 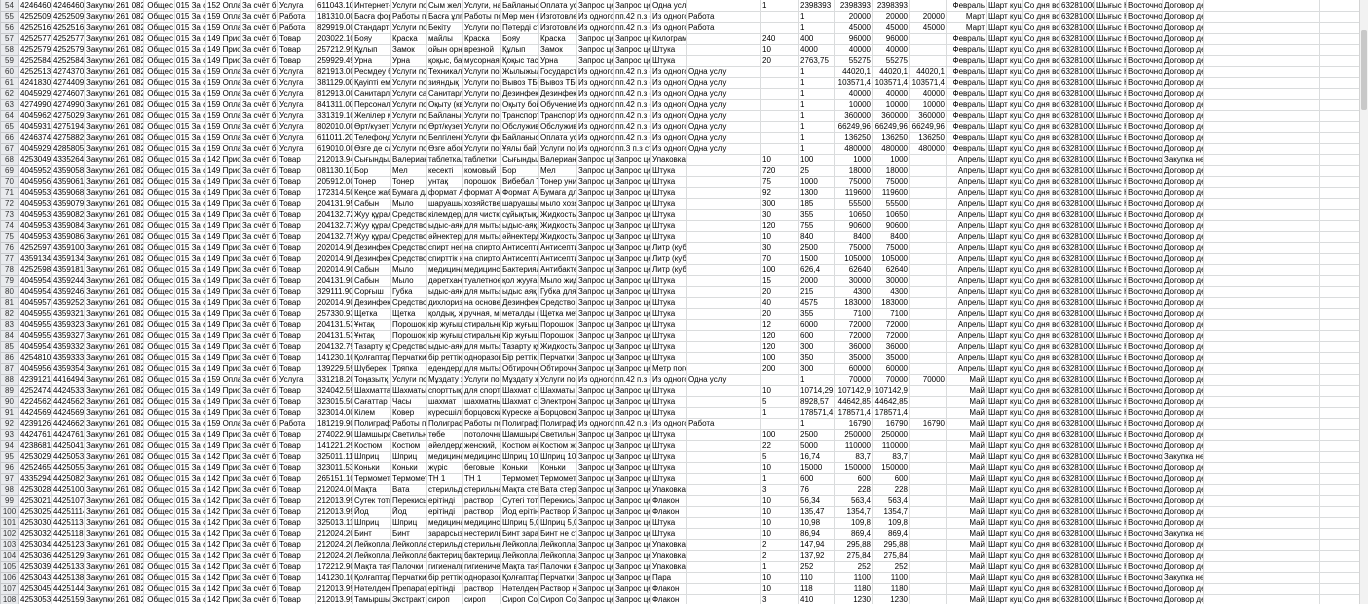 What do you see at coordinates (444, 324) in the screenshot?
I see `cell: кір жуғыш` at bounding box center [444, 324].